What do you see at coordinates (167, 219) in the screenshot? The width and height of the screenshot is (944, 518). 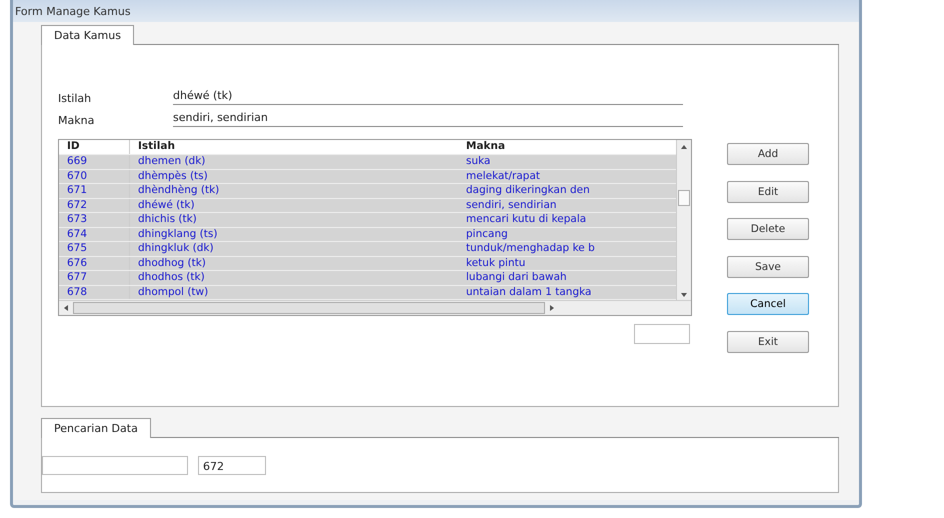 I see `table-cell-text: dhichis (tk)` at bounding box center [167, 219].